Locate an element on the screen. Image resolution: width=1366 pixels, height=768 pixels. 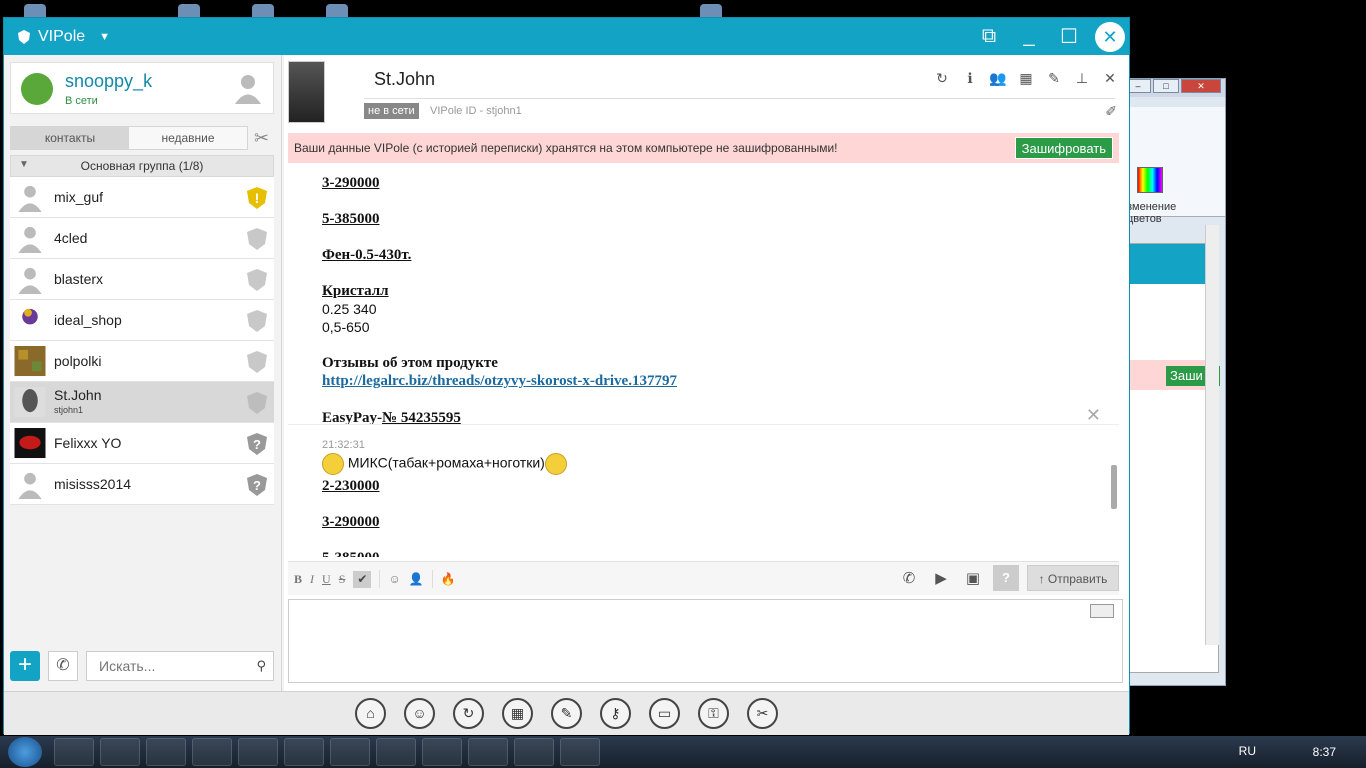
bg-maximize-button: □ is located at coordinates (1166, 86).